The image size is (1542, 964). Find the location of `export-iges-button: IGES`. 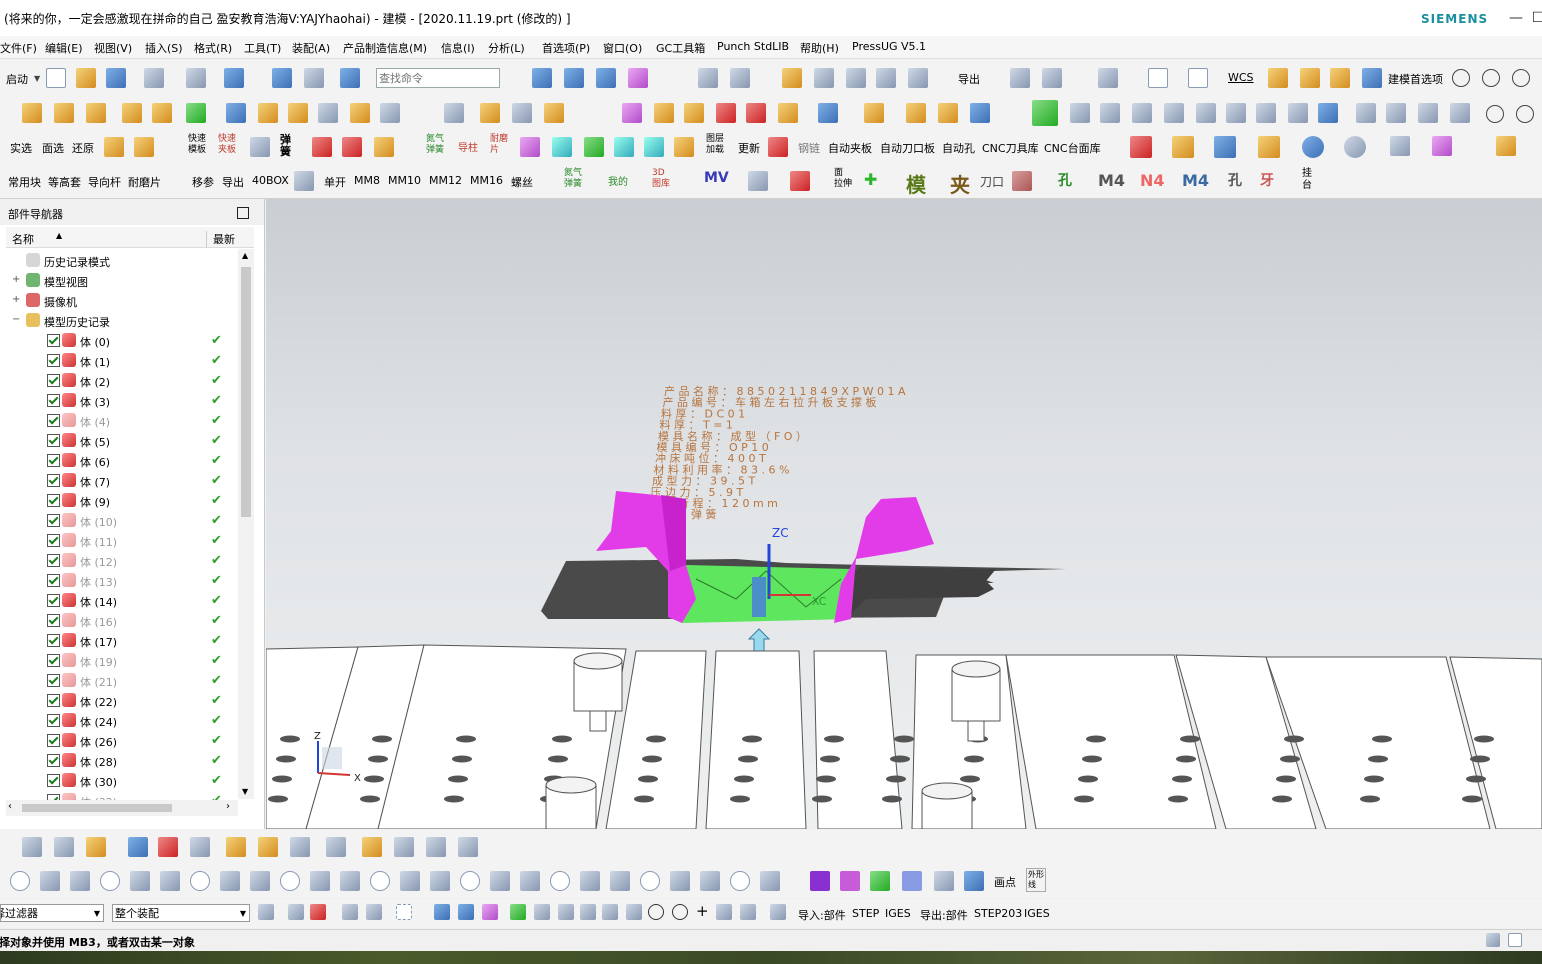

export-iges-button: IGES is located at coordinates (1037, 913).